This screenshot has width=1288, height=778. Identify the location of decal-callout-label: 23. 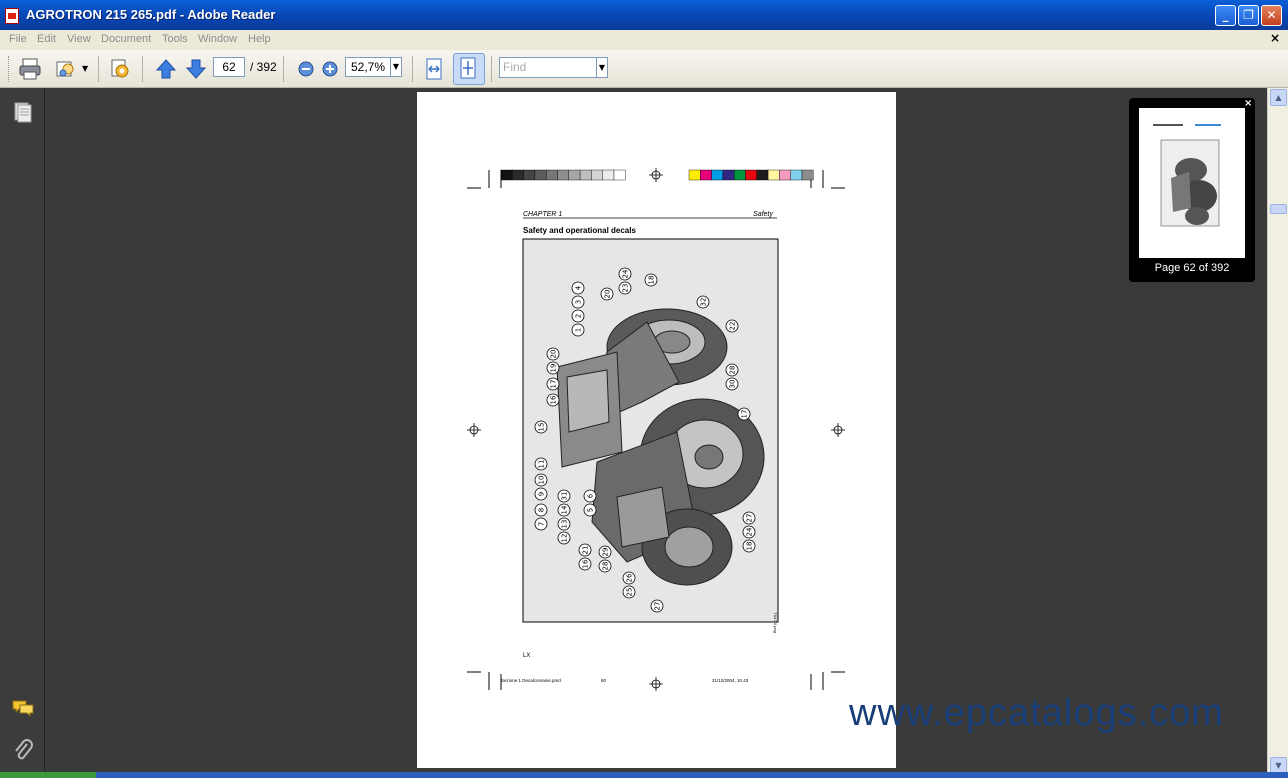
(625, 288).